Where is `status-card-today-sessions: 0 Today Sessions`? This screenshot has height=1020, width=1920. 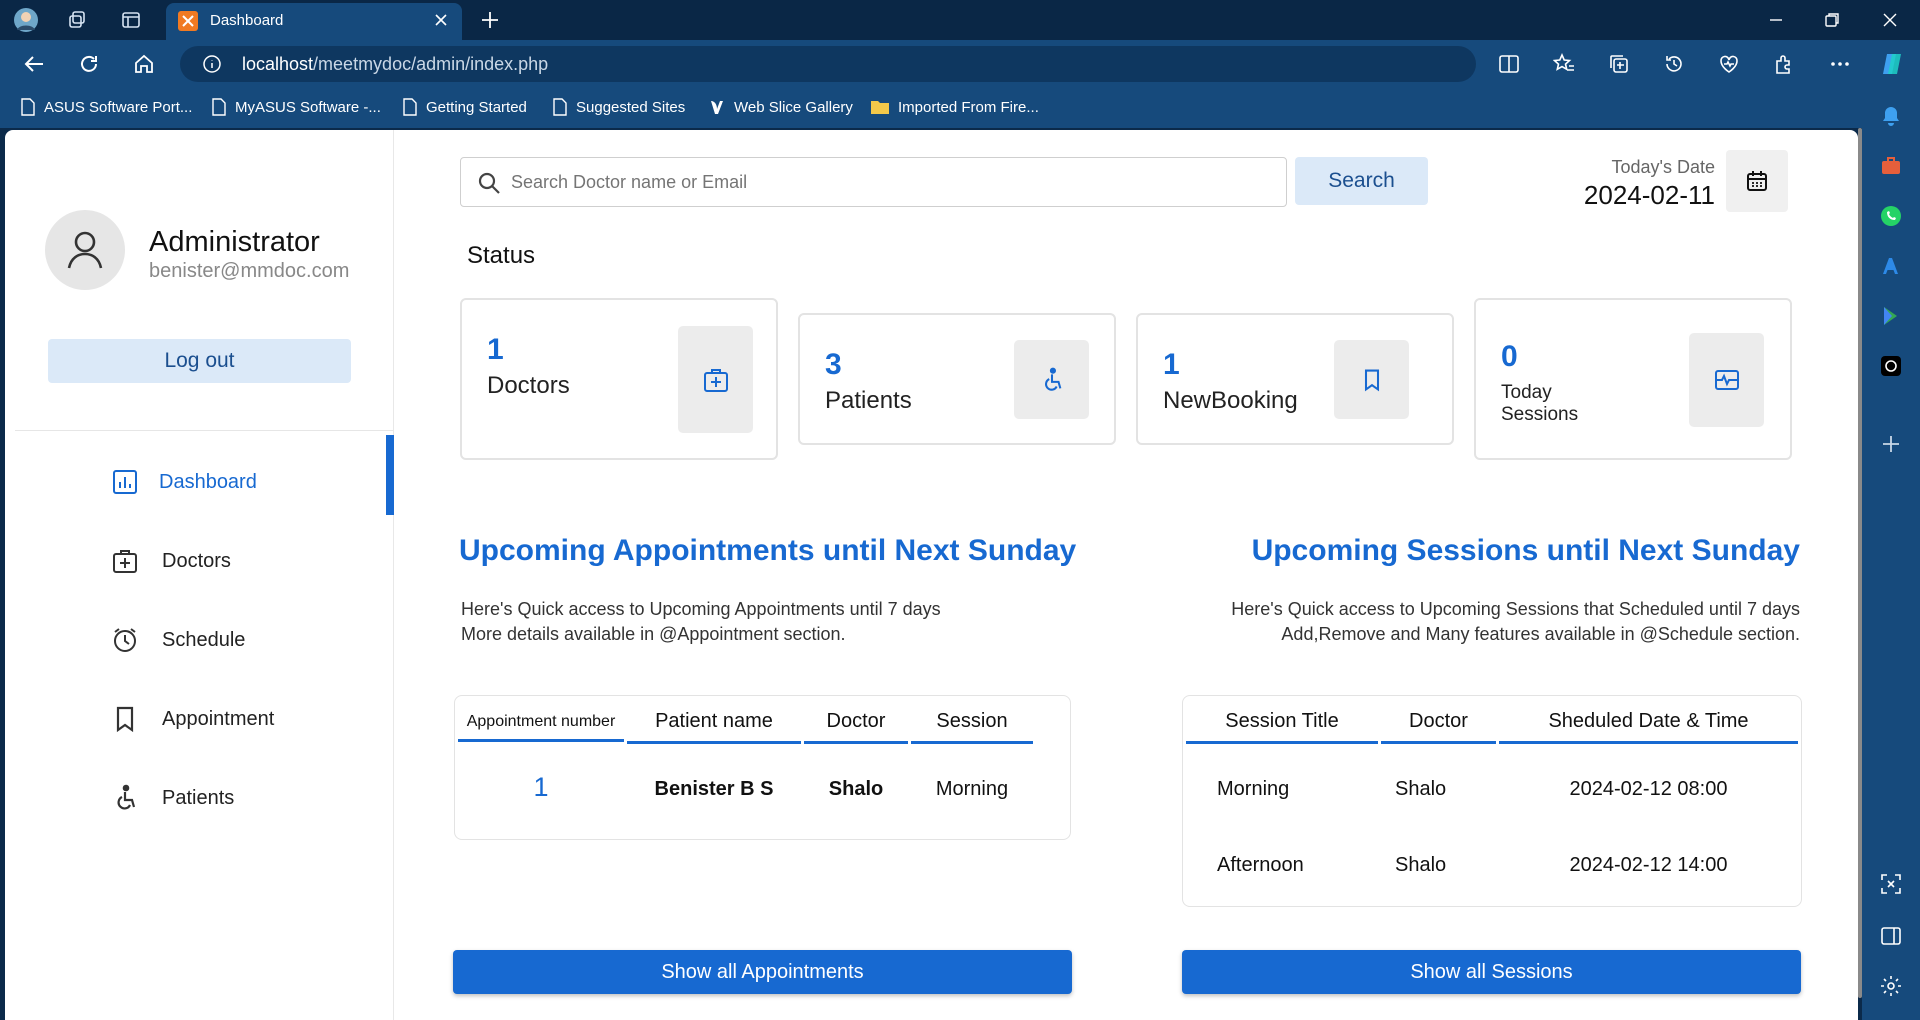
status-card-today-sessions: 0 Today Sessions is located at coordinates (1633, 379).